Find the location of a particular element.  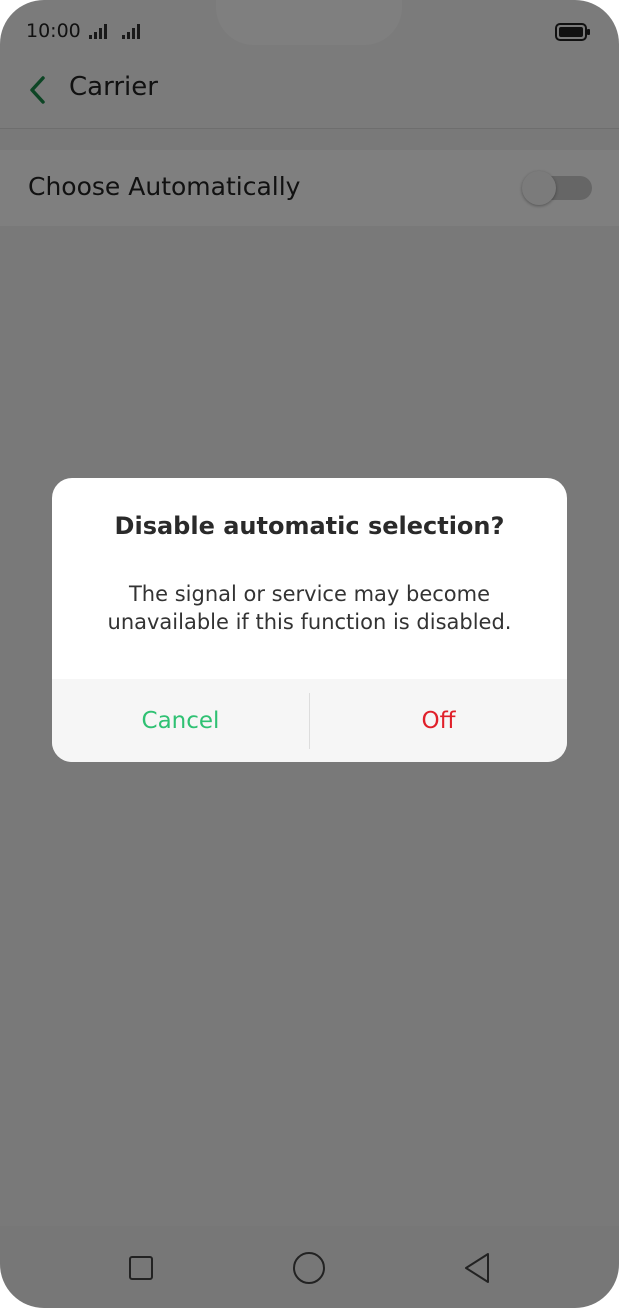

off-button: Off is located at coordinates (438, 720).